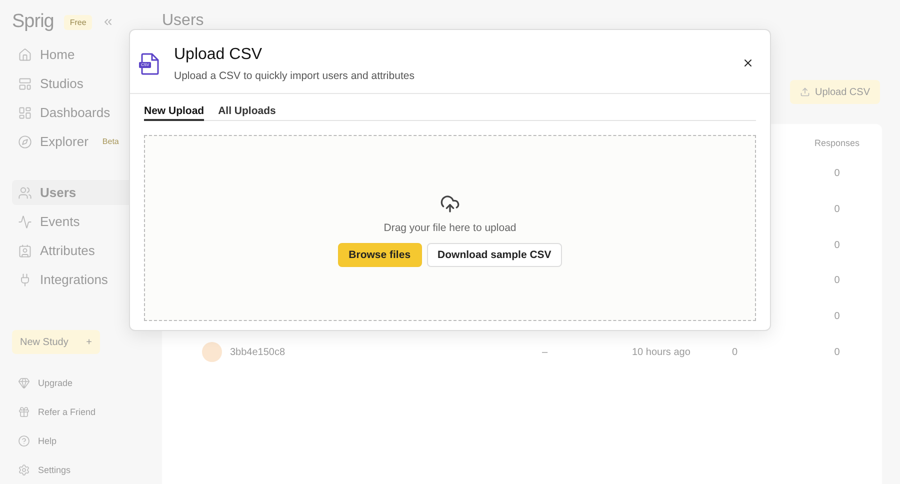  Describe the element at coordinates (174, 113) in the screenshot. I see `tab: New Upload` at that location.